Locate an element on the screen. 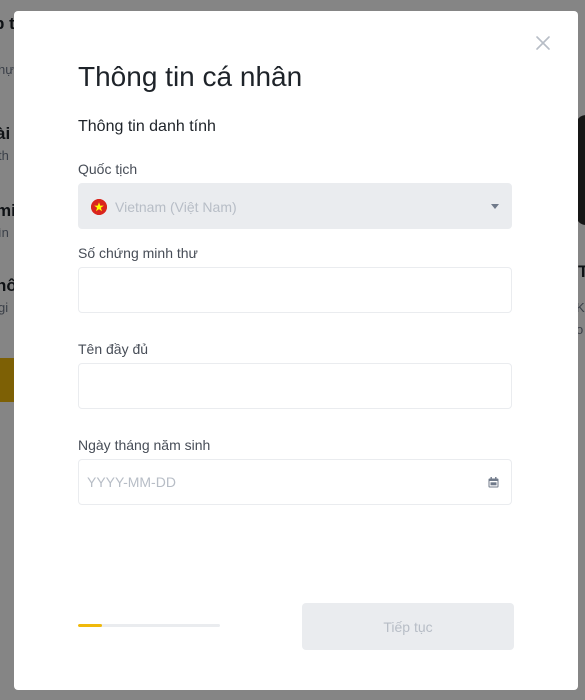 This screenshot has height=700, width=585. progress-bar-fill is located at coordinates (90, 625).